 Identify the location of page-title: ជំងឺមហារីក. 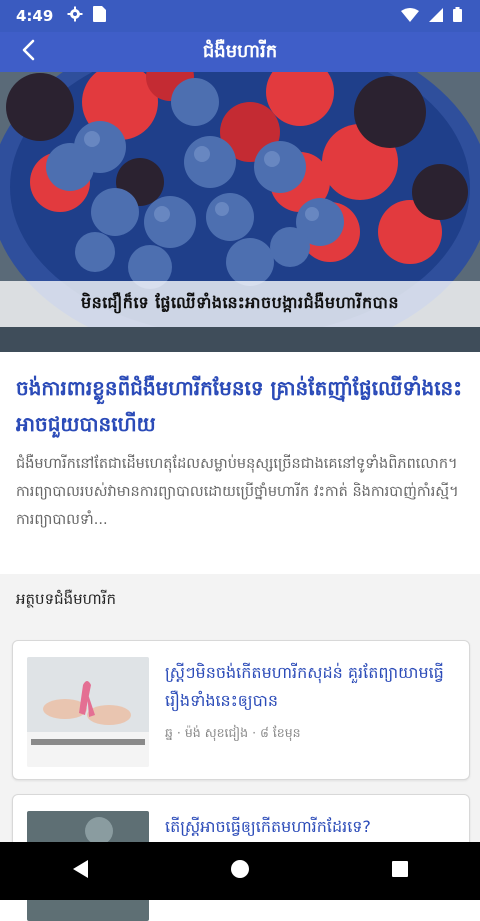
(240, 51).